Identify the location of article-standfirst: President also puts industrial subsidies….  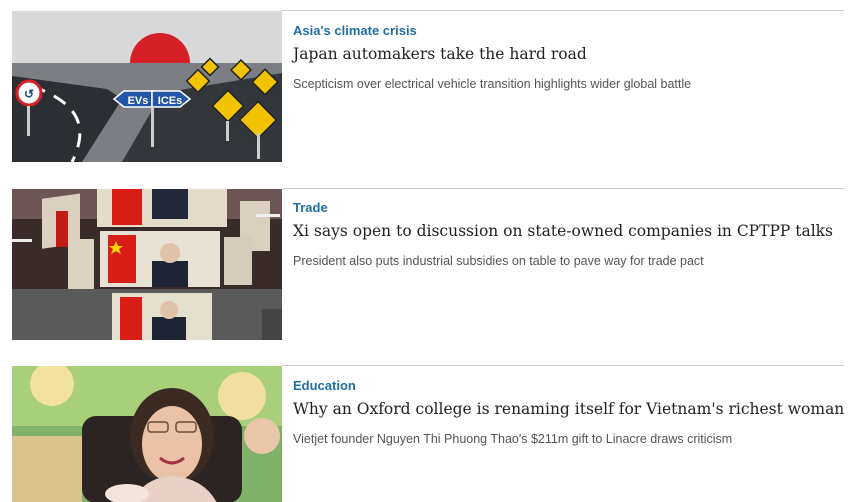
(498, 261).